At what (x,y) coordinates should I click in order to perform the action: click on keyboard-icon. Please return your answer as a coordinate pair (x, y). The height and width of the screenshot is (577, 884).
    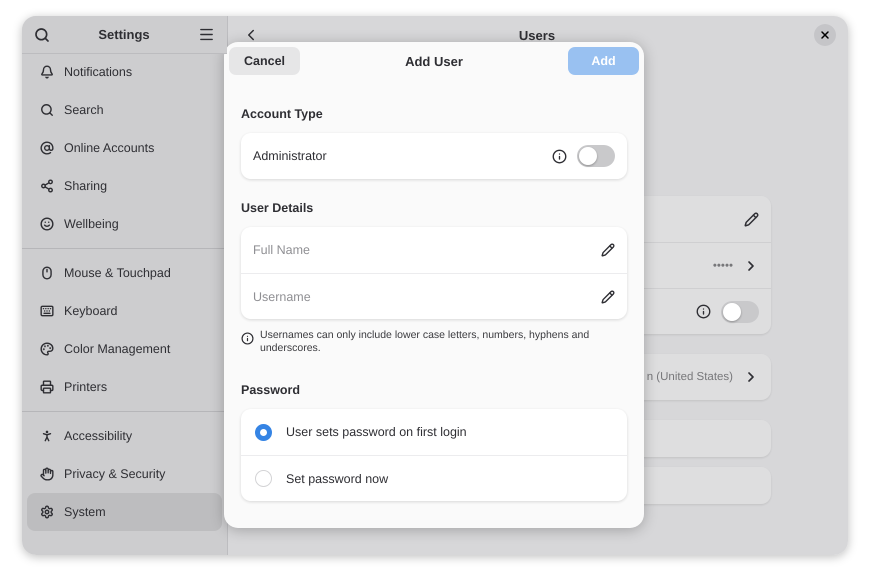
    Looking at the image, I should click on (47, 311).